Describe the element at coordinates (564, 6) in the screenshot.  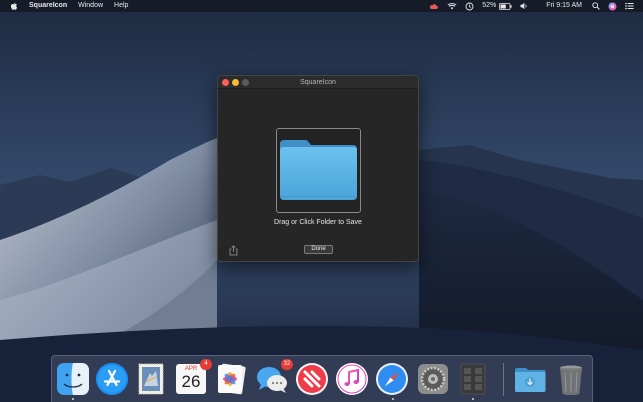
I see `menu-clock: Fri 9:15 AM` at that location.